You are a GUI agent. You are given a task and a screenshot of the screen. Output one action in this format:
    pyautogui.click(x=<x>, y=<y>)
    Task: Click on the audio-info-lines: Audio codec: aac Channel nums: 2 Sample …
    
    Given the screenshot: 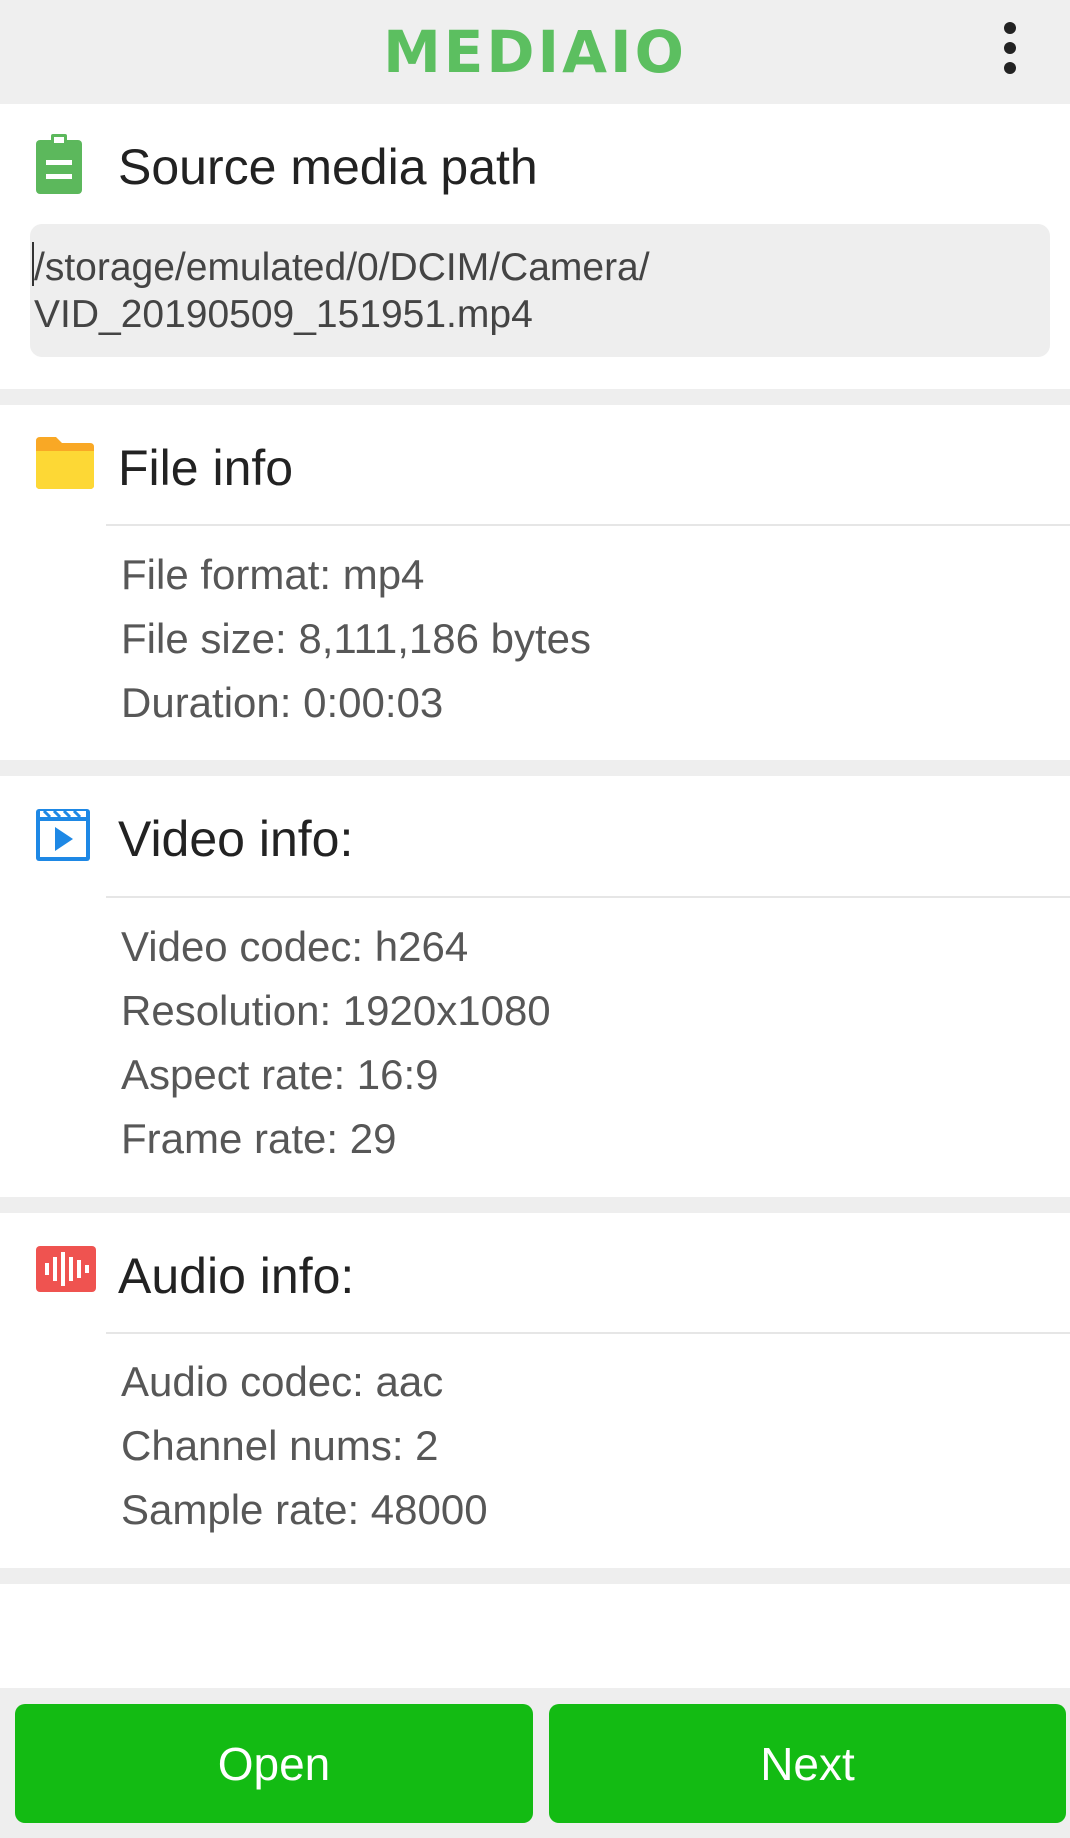 What is the action you would take?
    pyautogui.click(x=304, y=1446)
    